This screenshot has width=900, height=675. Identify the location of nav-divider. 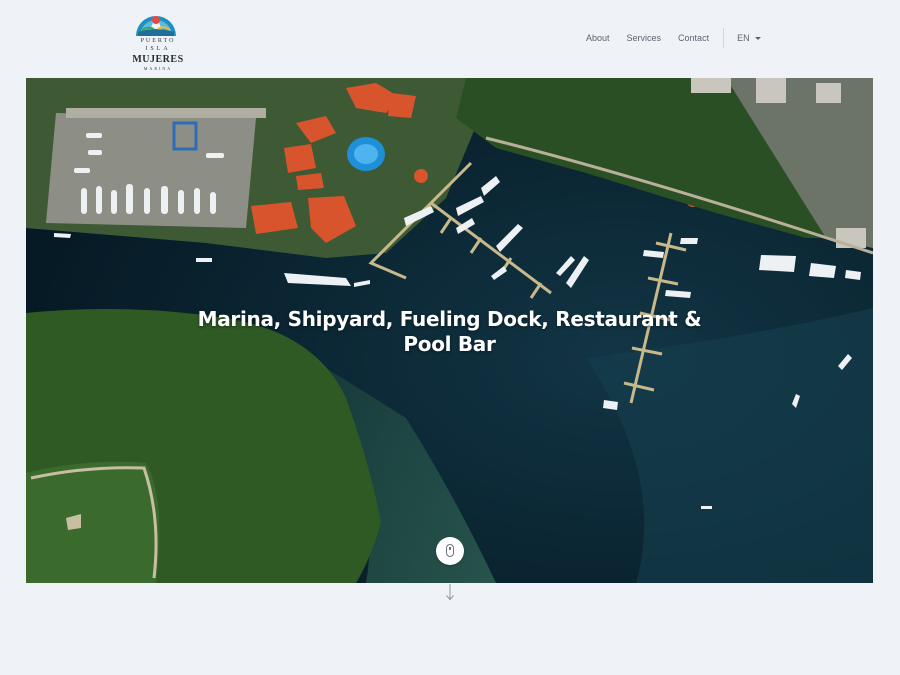
(724, 38).